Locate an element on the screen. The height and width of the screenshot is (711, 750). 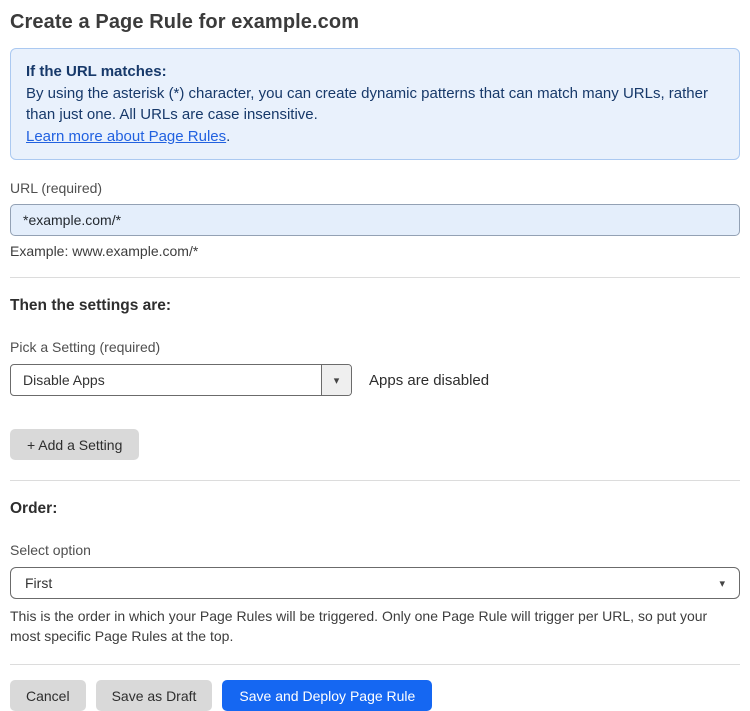
info-box-heading: If the URL matches: is located at coordinates (96, 71).